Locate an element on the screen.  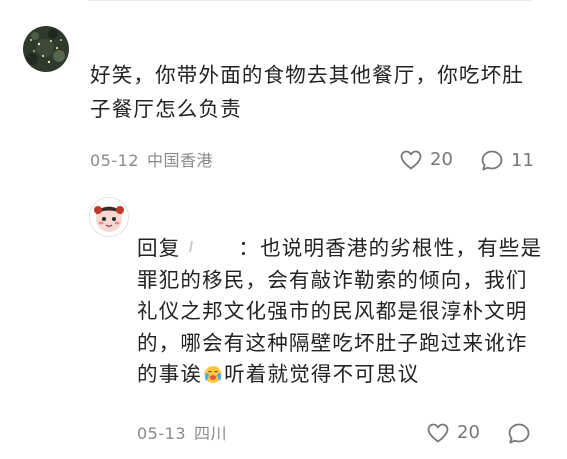
mention-username is located at coordinates (209, 248).